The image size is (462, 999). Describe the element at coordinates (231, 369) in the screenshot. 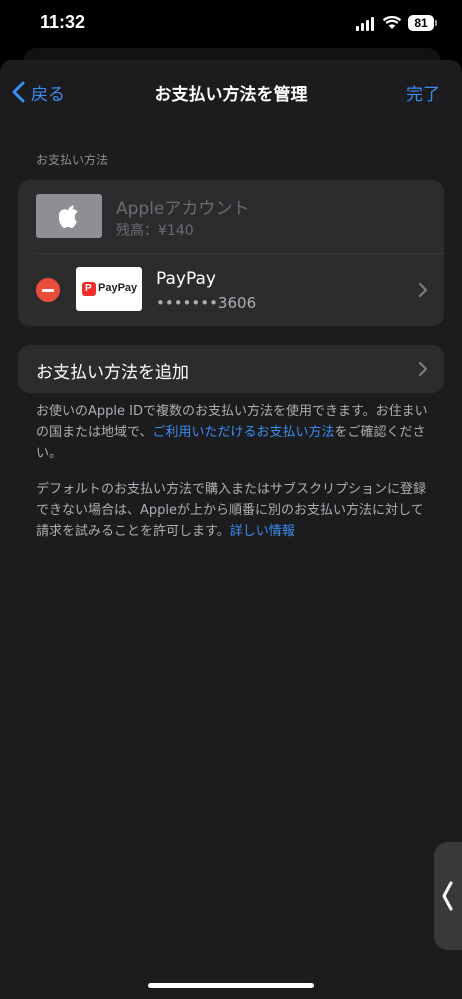

I see `add-payment-method-button: お支払い方法を追加` at that location.